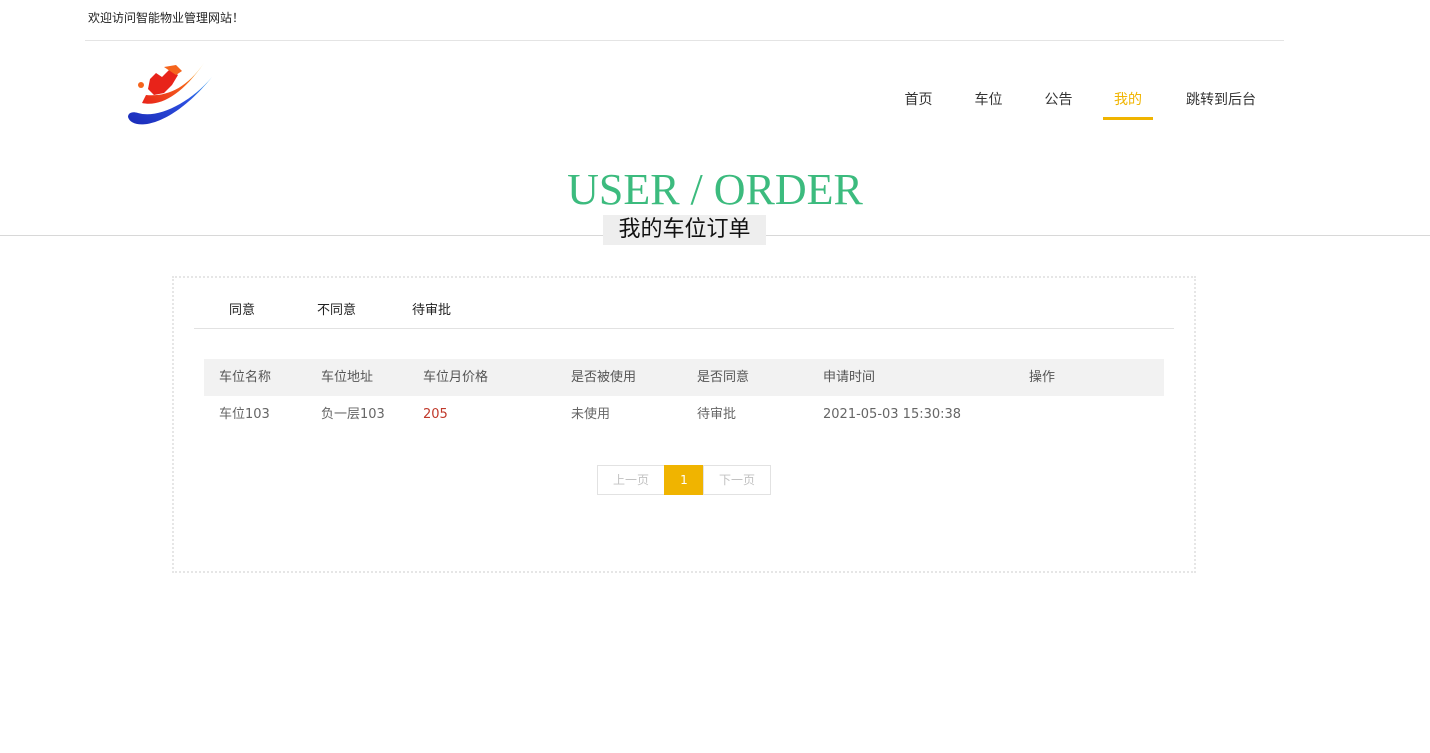 The image size is (1430, 753). I want to click on col-header-action: 操作, so click(1042, 377).